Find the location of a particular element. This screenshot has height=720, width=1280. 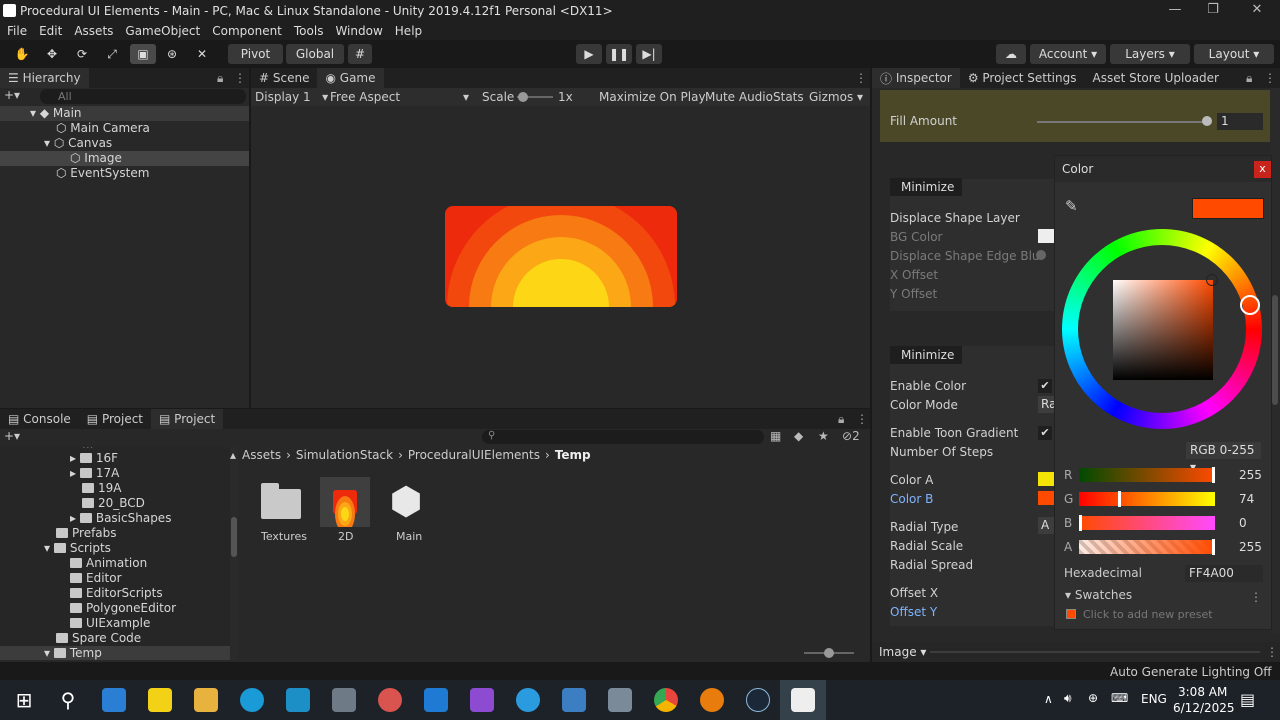

folder-uiexample: UIExample is located at coordinates (110, 623).